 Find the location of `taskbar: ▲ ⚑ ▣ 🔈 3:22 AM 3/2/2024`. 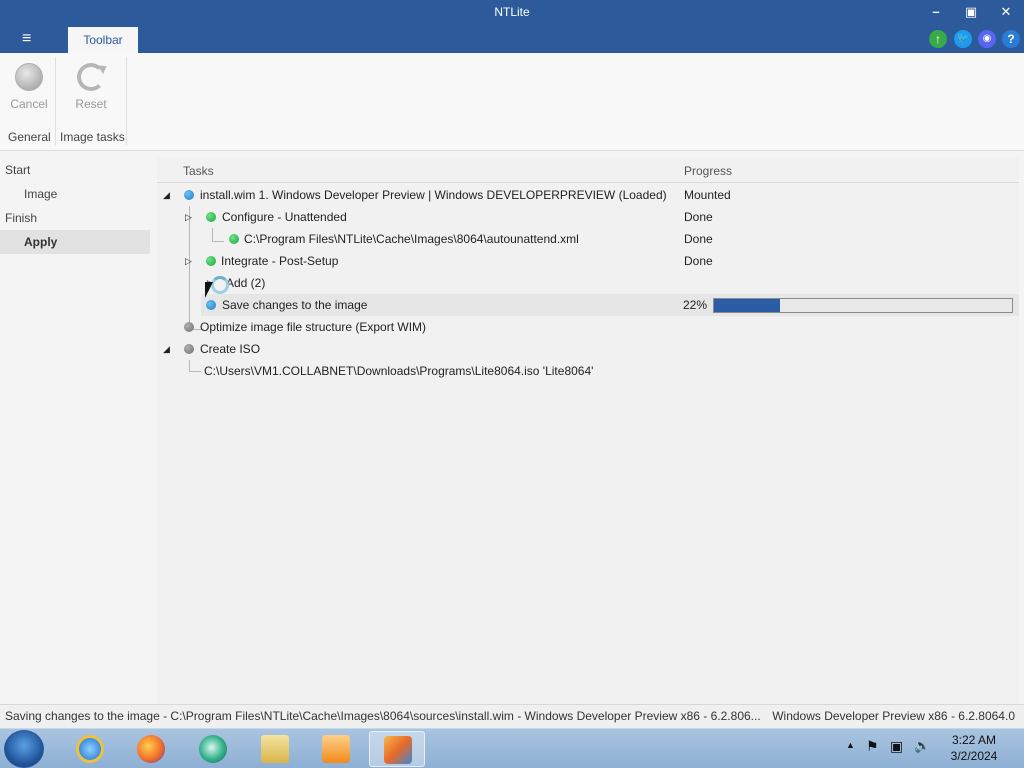

taskbar: ▲ ⚑ ▣ 🔈 3:22 AM 3/2/2024 is located at coordinates (512, 748).